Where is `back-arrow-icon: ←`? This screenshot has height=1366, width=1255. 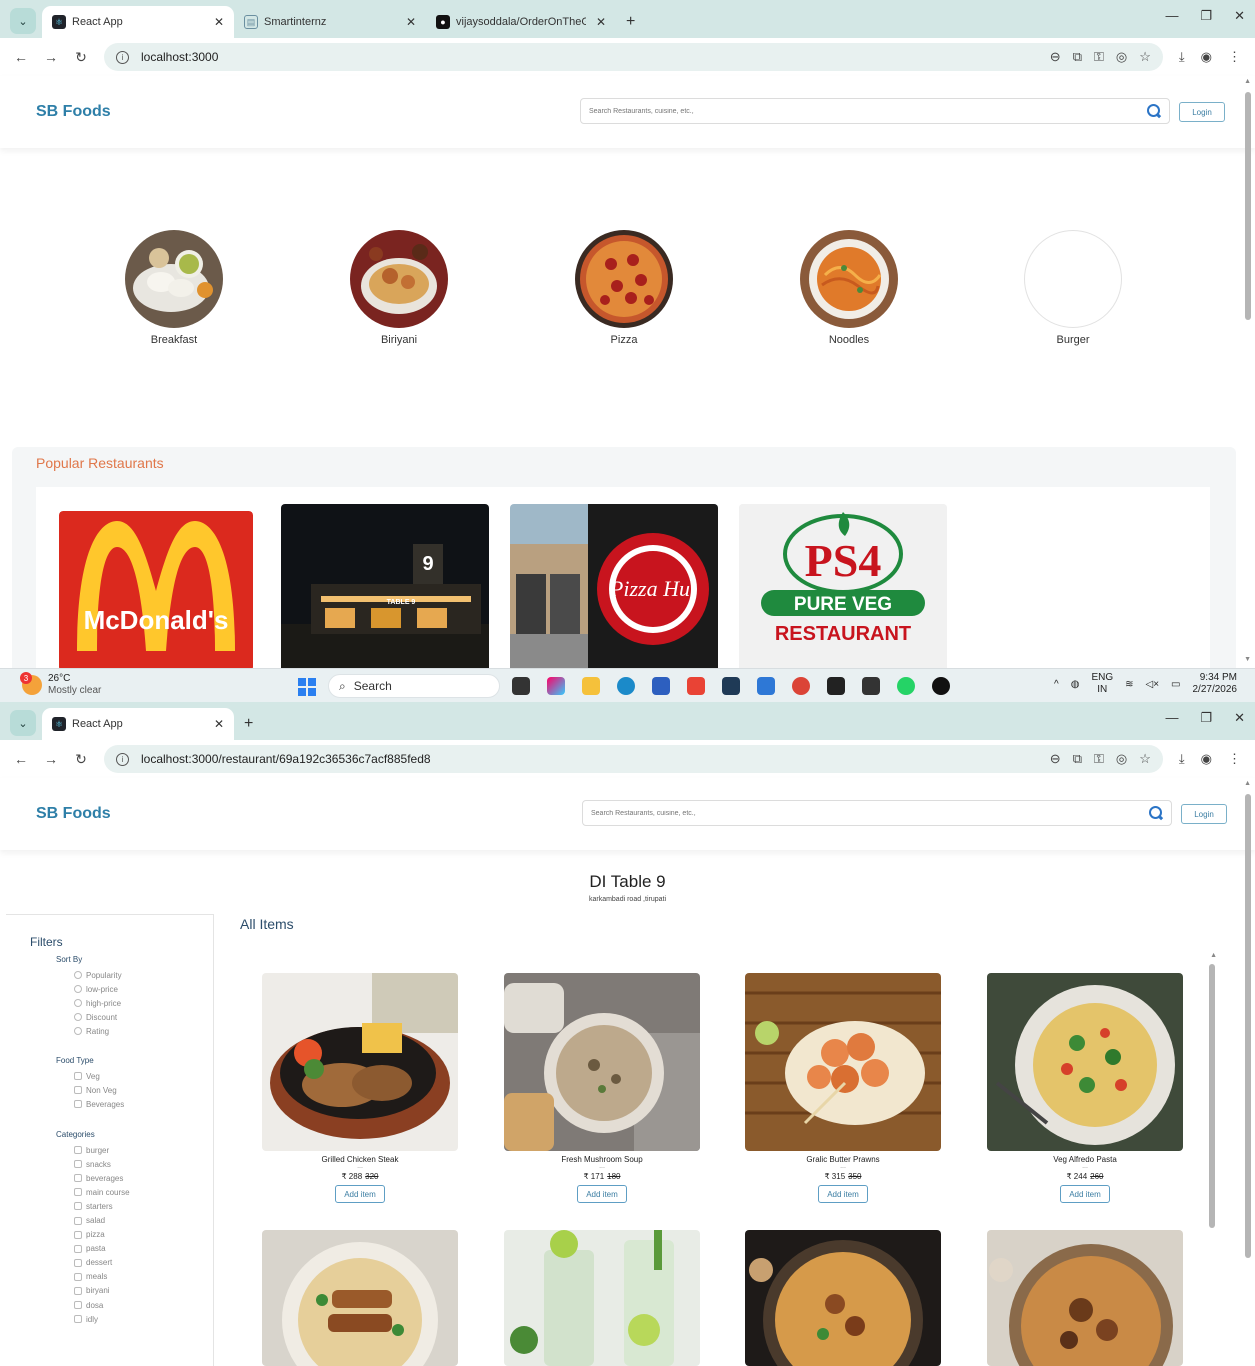
back-arrow-icon: ← is located at coordinates (21, 759).